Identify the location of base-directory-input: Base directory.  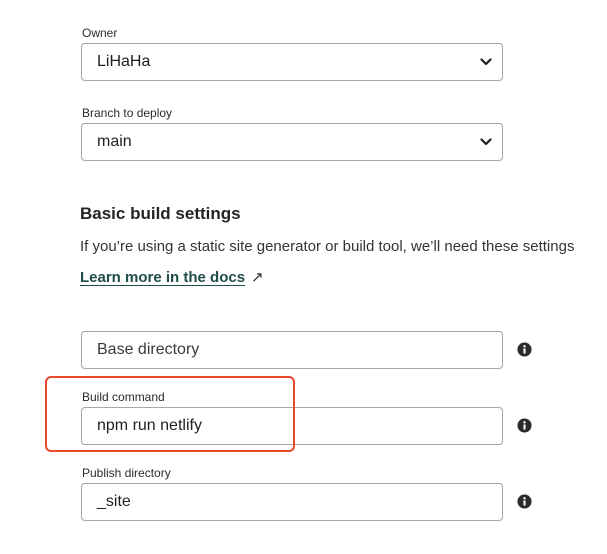
(292, 350).